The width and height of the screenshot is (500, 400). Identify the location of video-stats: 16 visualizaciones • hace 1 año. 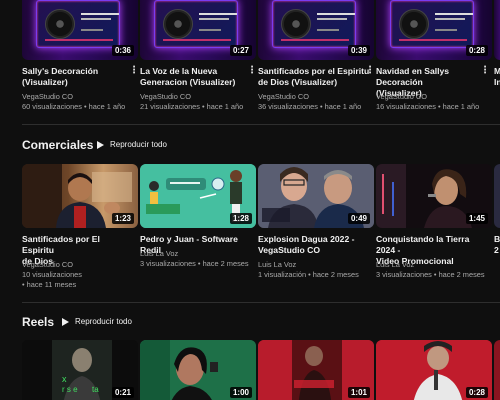
(428, 106).